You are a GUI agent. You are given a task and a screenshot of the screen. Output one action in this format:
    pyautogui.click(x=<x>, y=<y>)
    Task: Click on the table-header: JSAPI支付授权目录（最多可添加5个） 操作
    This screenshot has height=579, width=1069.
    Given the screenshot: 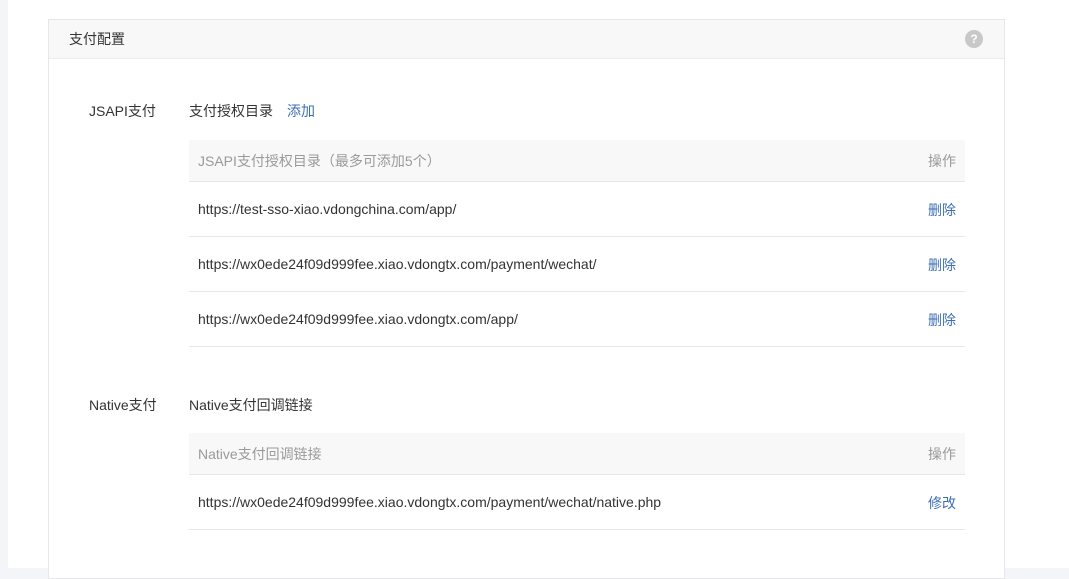 What is the action you would take?
    pyautogui.click(x=577, y=161)
    